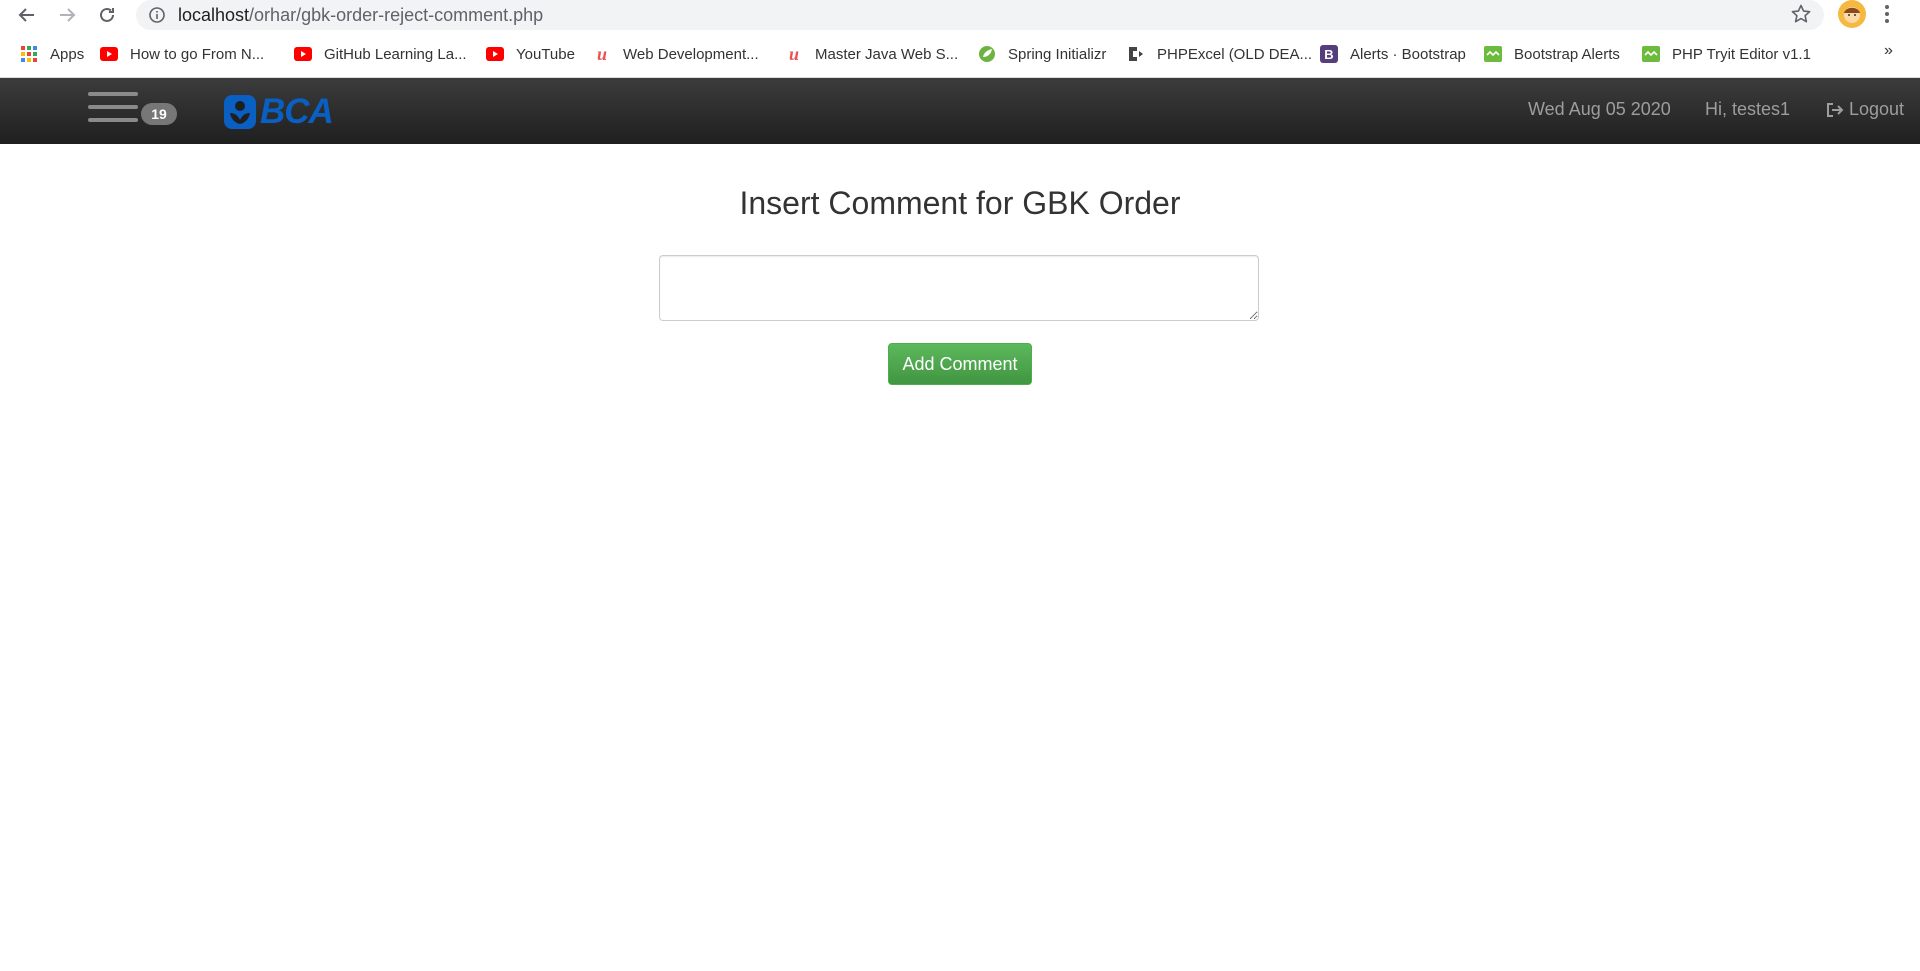 This screenshot has width=1920, height=971. Describe the element at coordinates (1651, 54) in the screenshot. I see `w3schools-icon` at that location.